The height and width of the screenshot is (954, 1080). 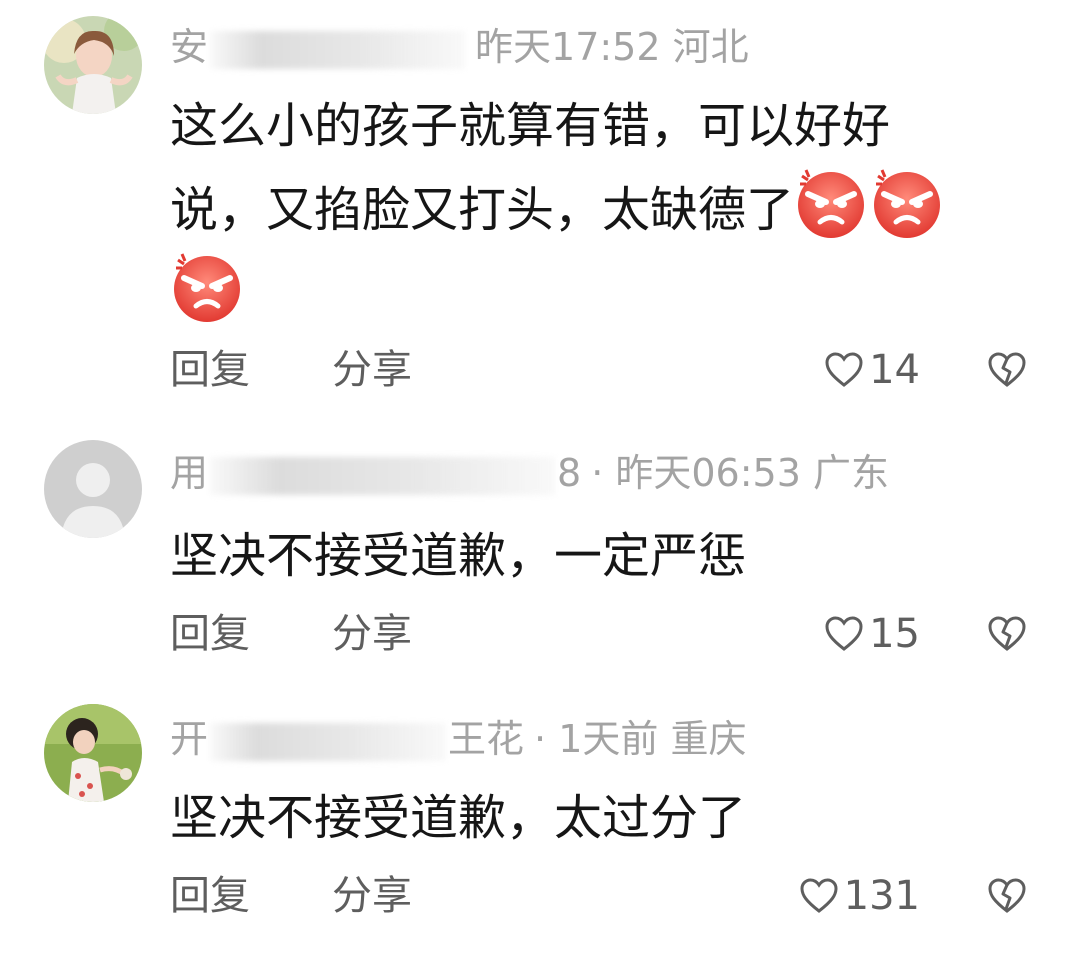 I want to click on timestamp-location: 昨天17:52 河北, so click(x=612, y=47).